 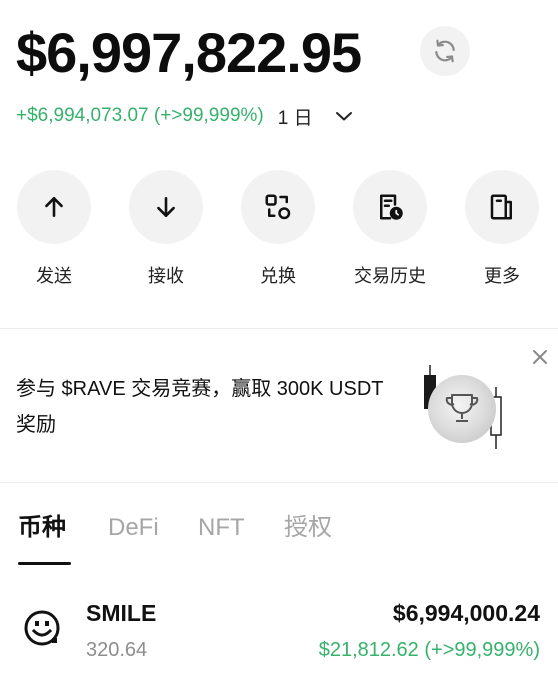 I want to click on more-icon, so click(x=501, y=207).